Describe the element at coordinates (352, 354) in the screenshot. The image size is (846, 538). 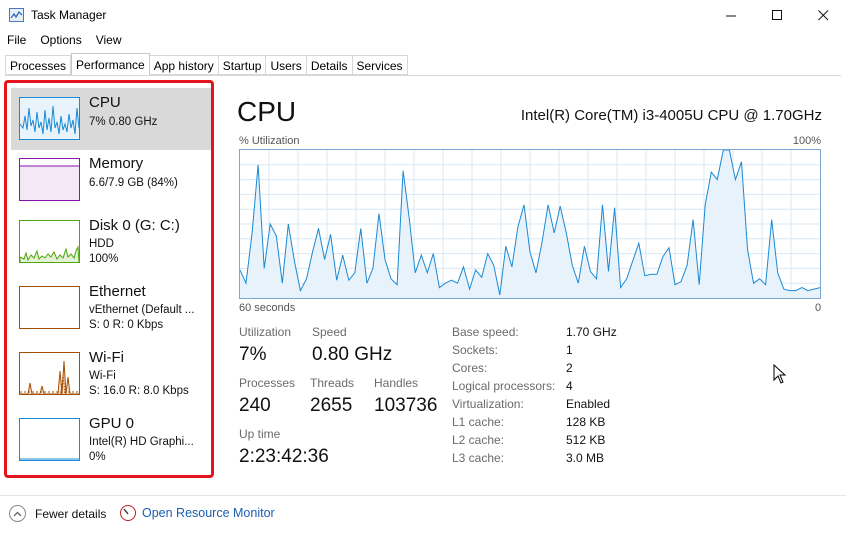
I see `speed-value: 0.80 GHz` at that location.